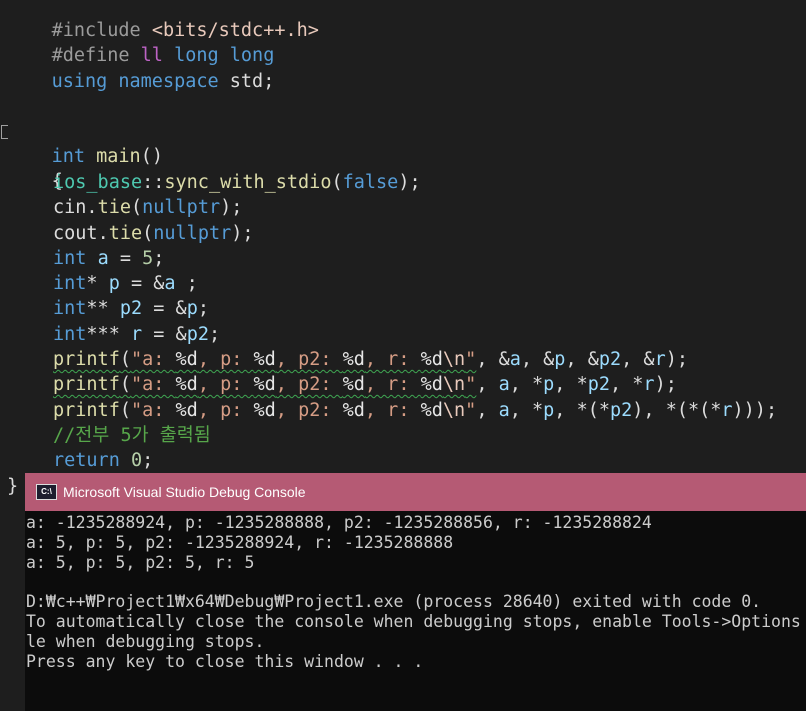 The image size is (806, 711). Describe the element at coordinates (248, 182) in the screenshot. I see `sync-function: sync_with_stdio` at that location.